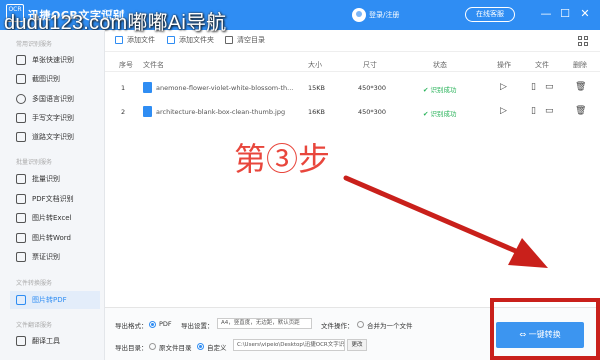 The height and width of the screenshot is (360, 600). I want to click on convert-label: 一键转换, so click(544, 334).